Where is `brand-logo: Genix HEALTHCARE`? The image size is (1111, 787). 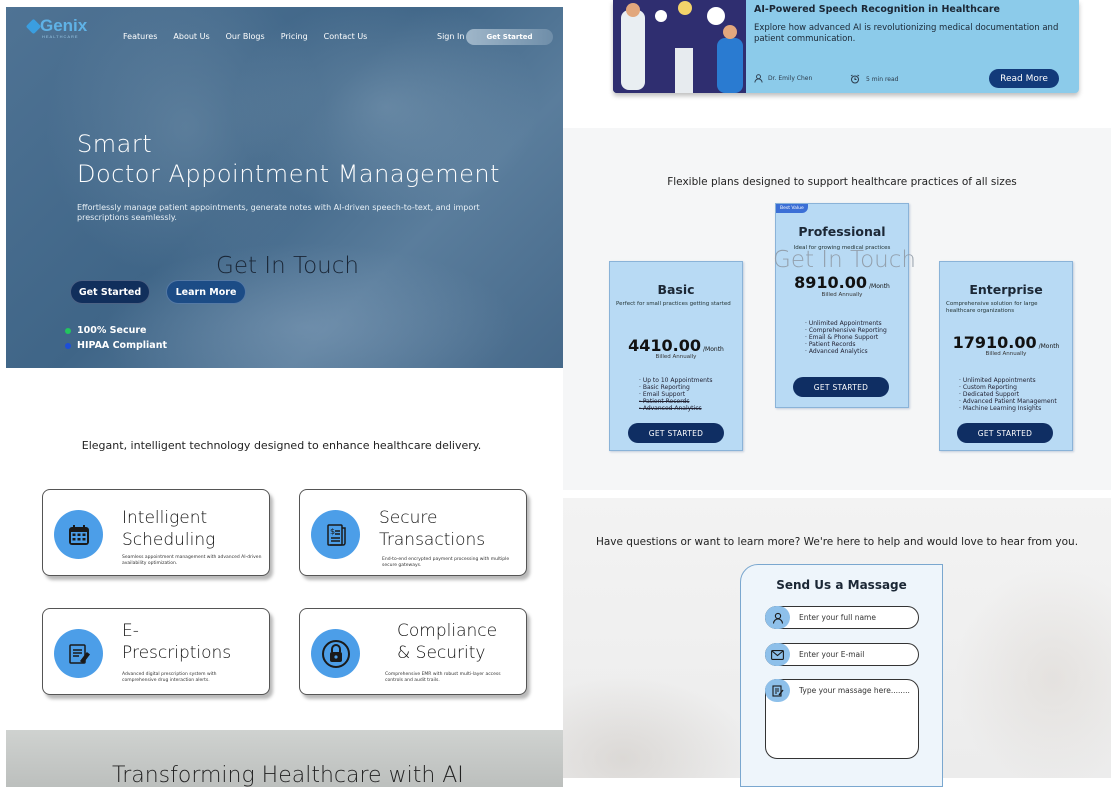
brand-logo: Genix HEALTHCARE is located at coordinates (56, 27).